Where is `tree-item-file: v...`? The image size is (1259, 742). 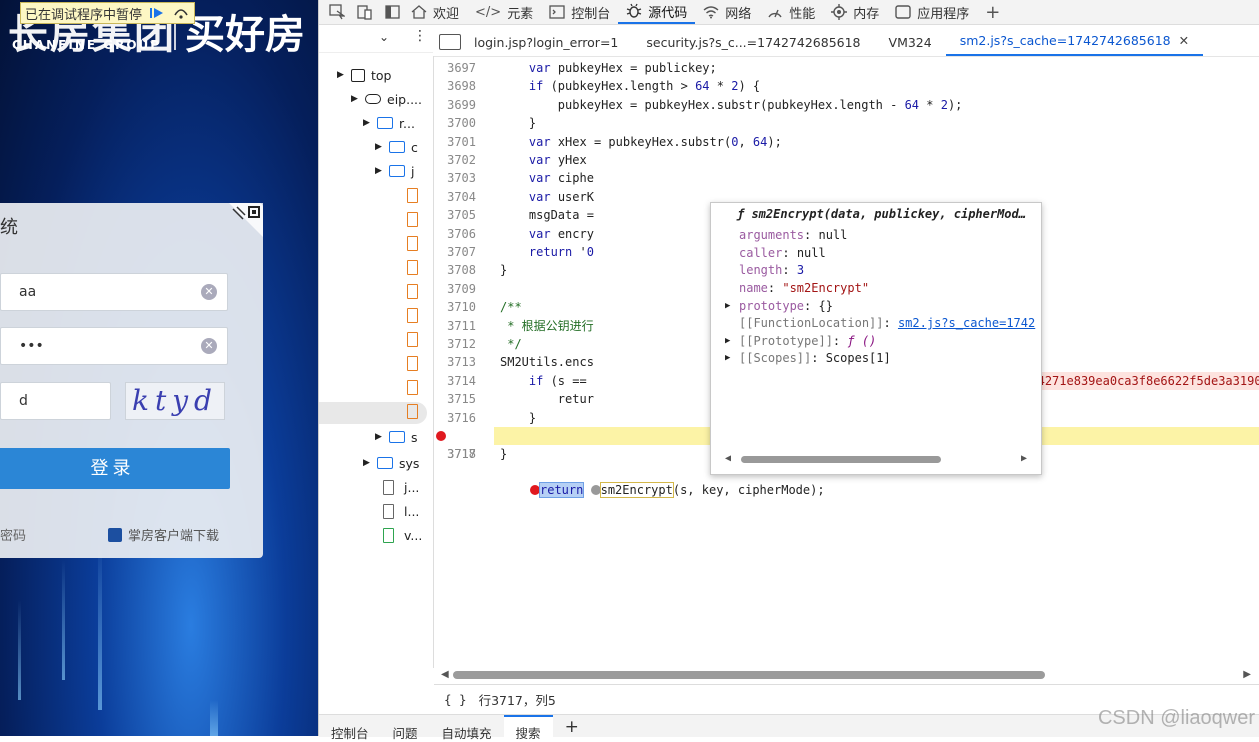
tree-item-file: v... is located at coordinates (400, 535).